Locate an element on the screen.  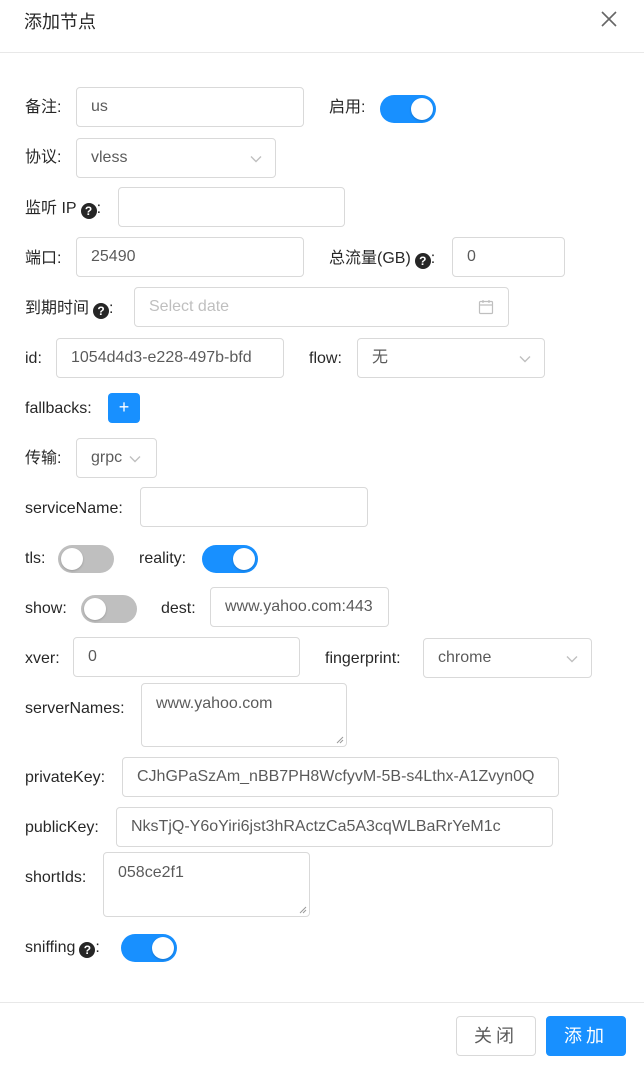
listen-ip-label: 监听 IP?: is located at coordinates (63, 209).